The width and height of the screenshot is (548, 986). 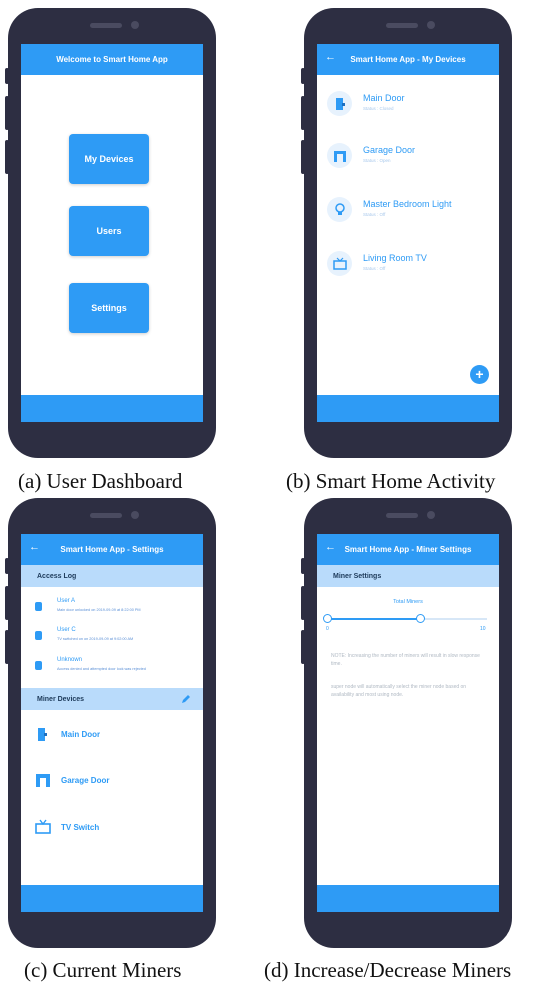 I want to click on users-button: Users, so click(x=109, y=231).